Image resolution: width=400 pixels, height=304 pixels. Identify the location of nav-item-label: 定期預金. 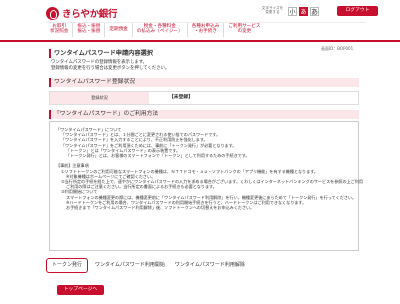
(118, 29).